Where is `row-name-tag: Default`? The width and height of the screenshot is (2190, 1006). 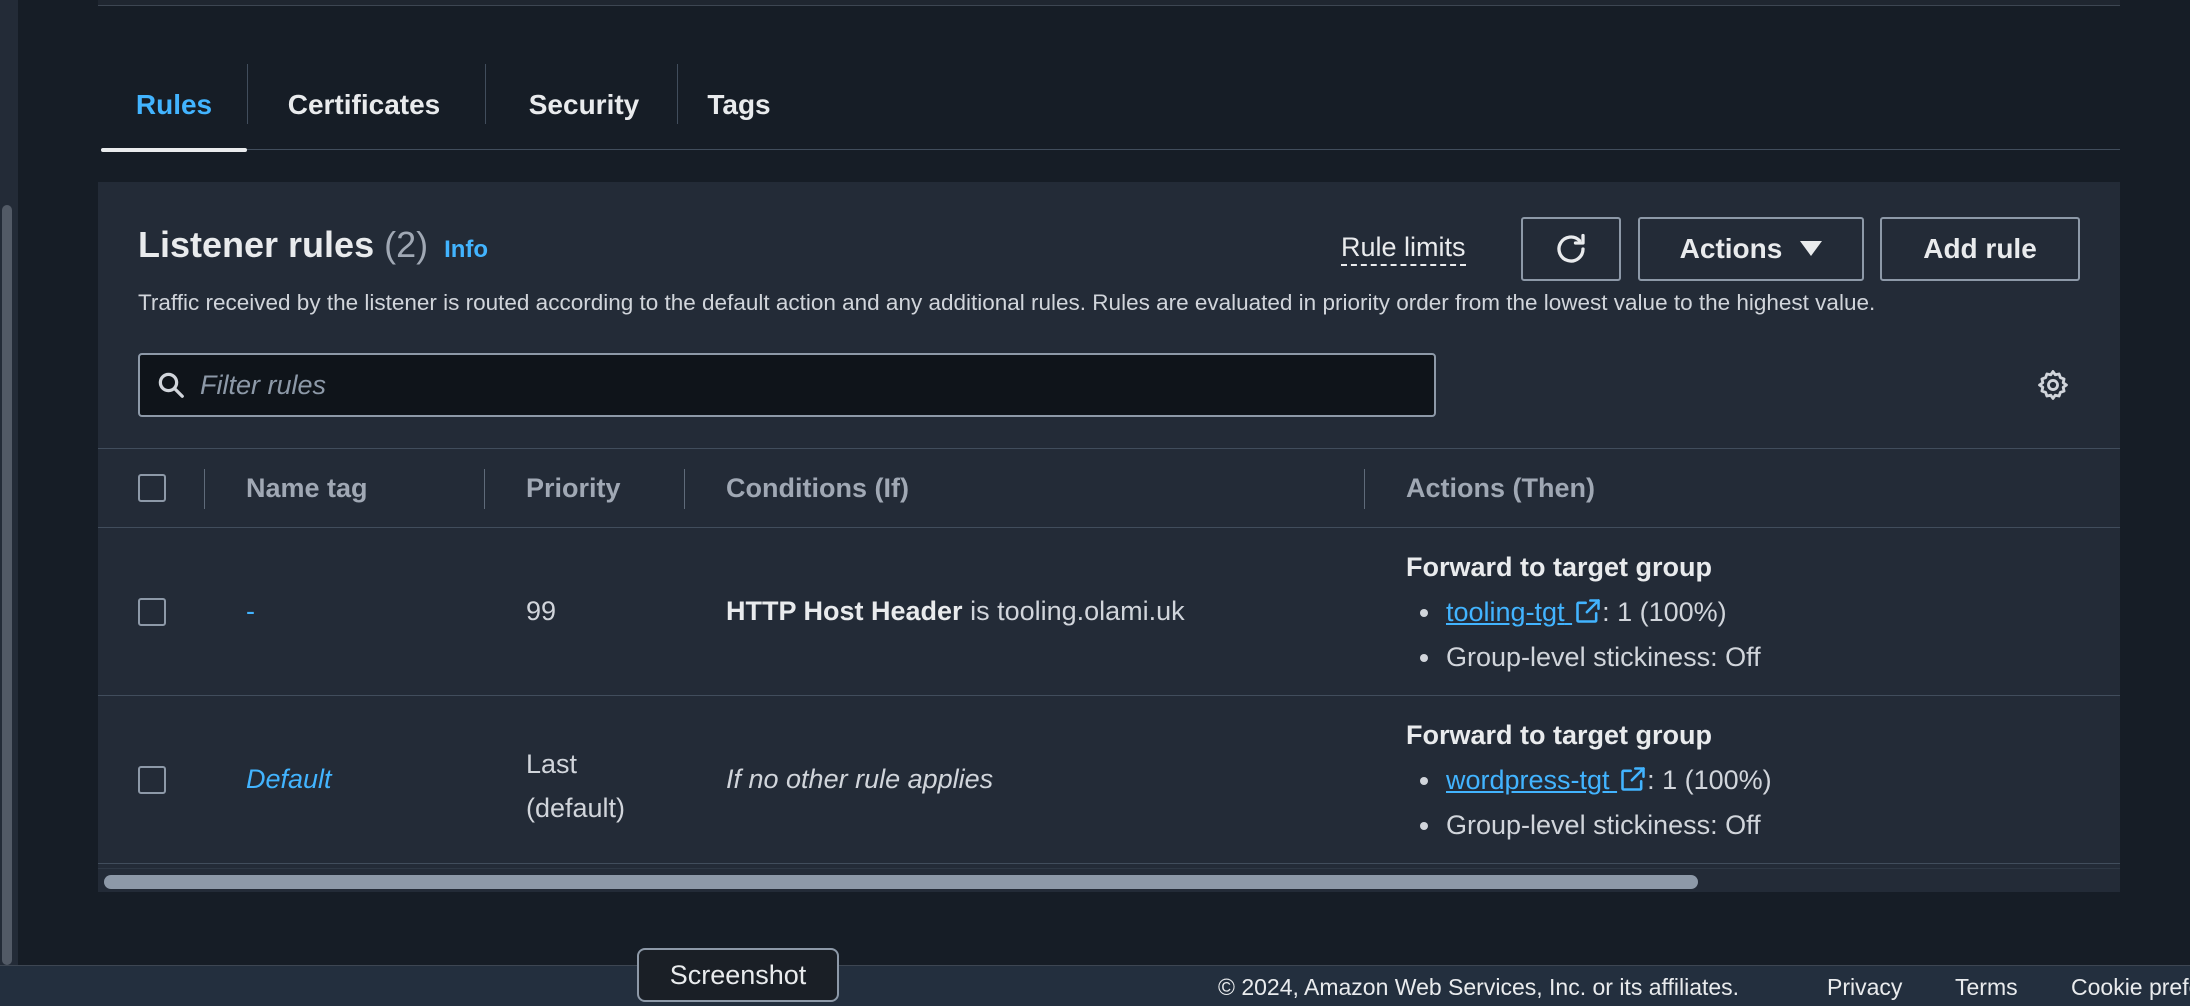
row-name-tag: Default is located at coordinates (289, 779).